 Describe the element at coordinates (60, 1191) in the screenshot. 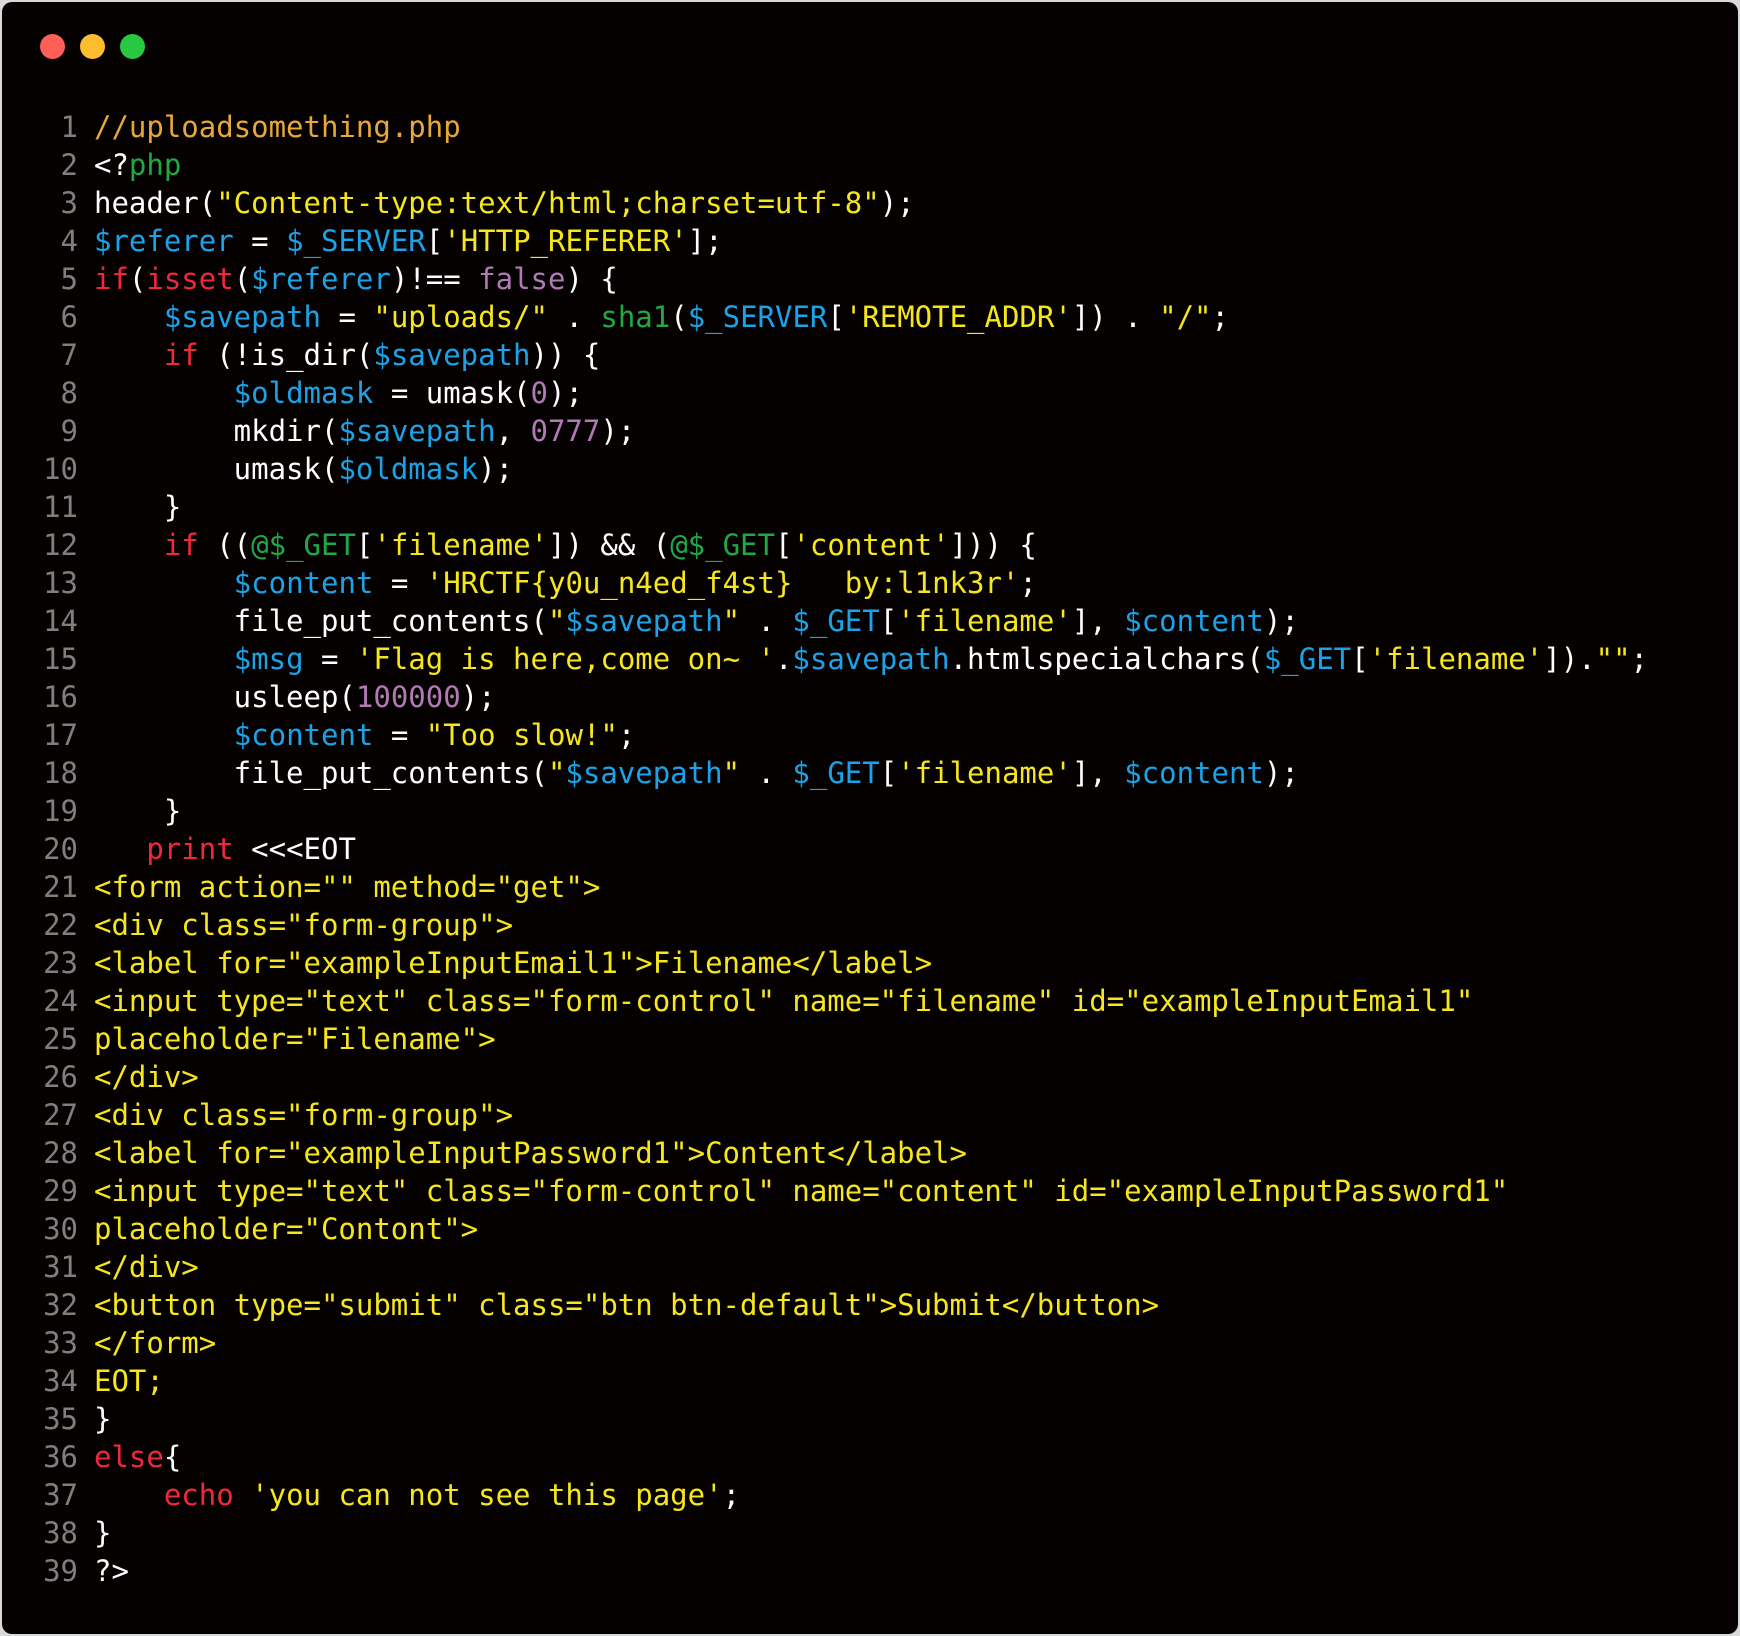

I see `line-number: 29` at that location.